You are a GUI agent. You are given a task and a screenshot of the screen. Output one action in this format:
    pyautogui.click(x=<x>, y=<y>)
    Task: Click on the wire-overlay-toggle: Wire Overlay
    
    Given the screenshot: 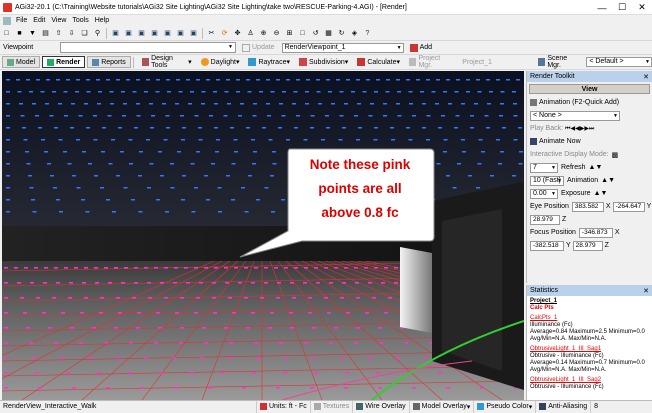 What is the action you would take?
    pyautogui.click(x=380, y=406)
    